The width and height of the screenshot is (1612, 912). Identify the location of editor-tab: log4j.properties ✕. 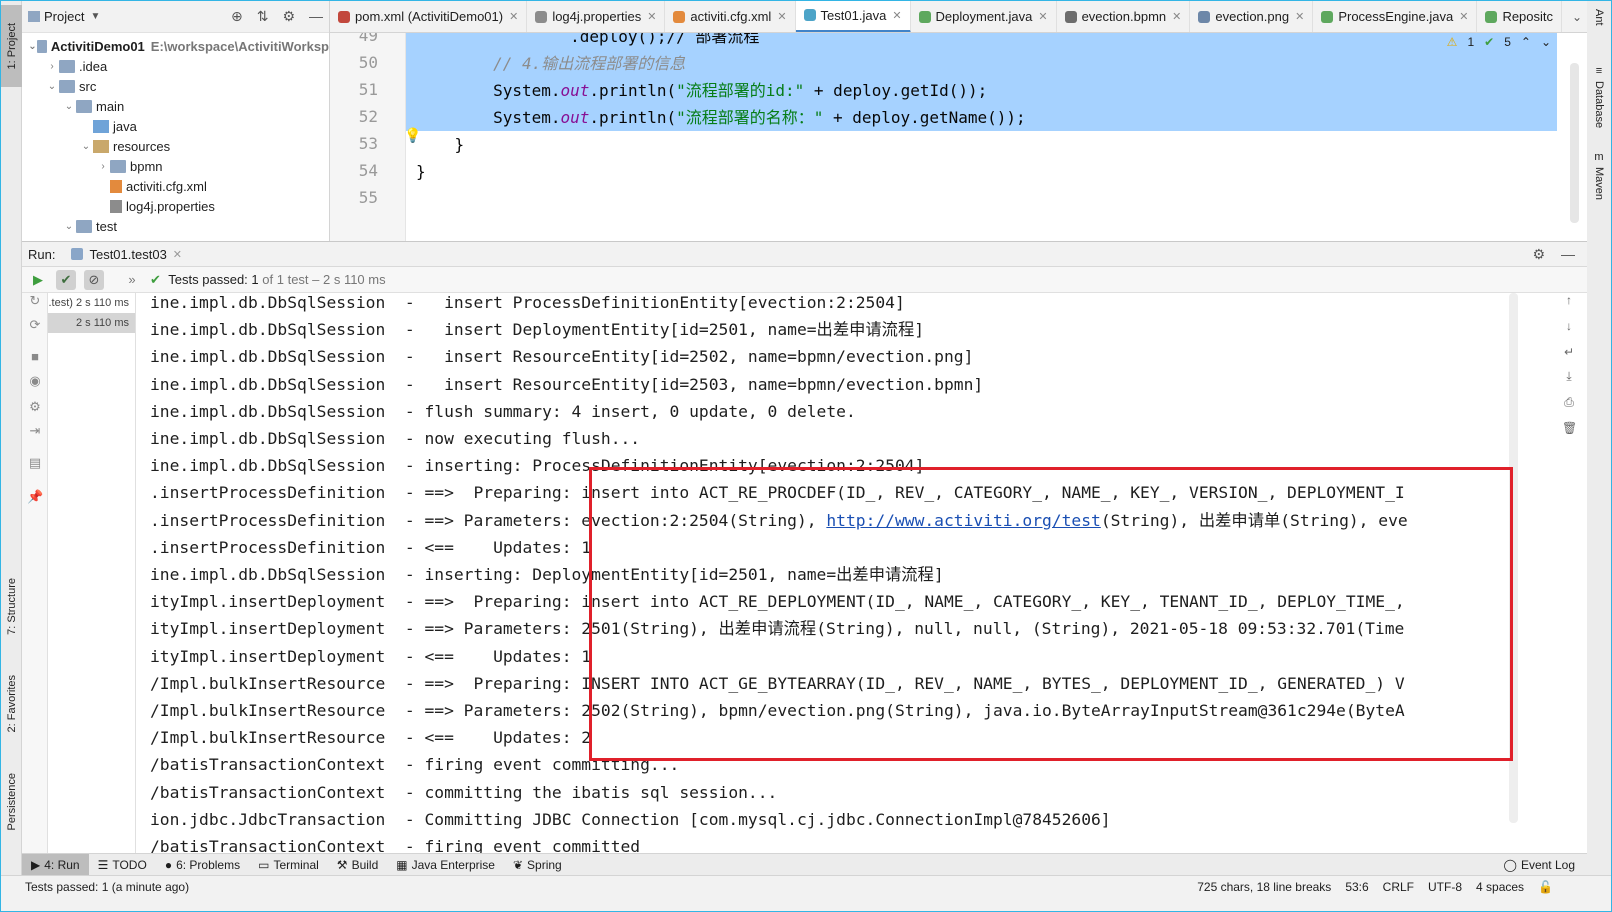
(596, 16).